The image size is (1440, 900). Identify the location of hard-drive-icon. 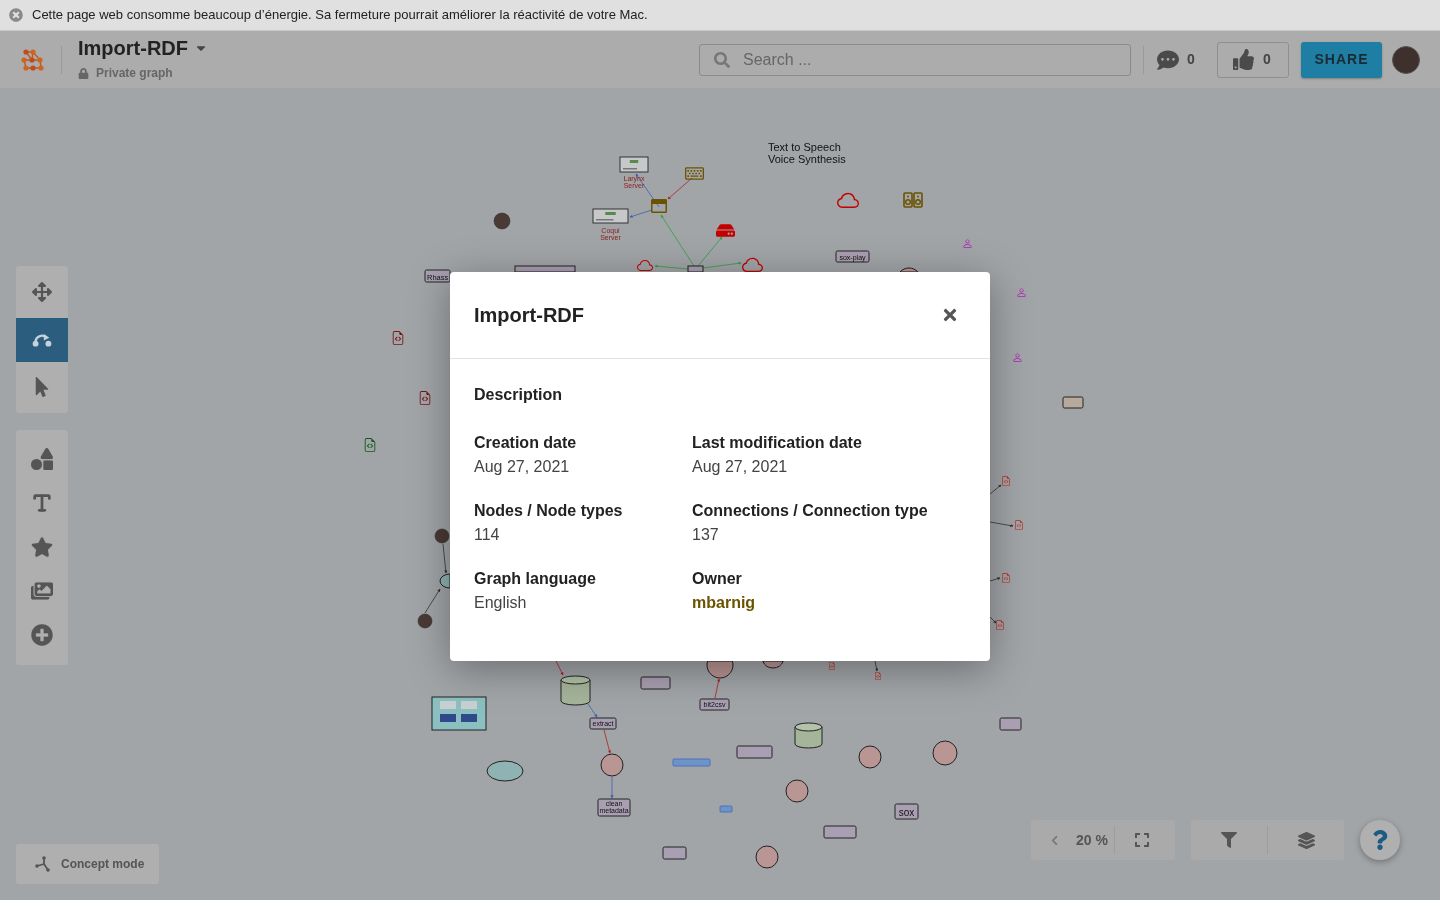
(725, 230).